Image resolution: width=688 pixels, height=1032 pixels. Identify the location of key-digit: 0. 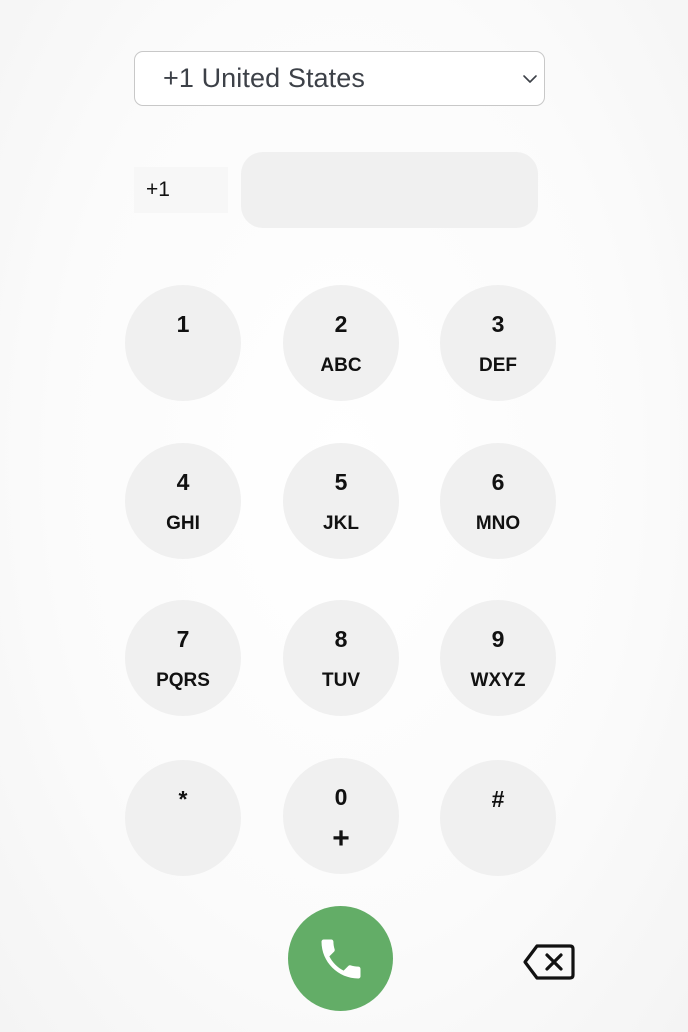
(341, 797).